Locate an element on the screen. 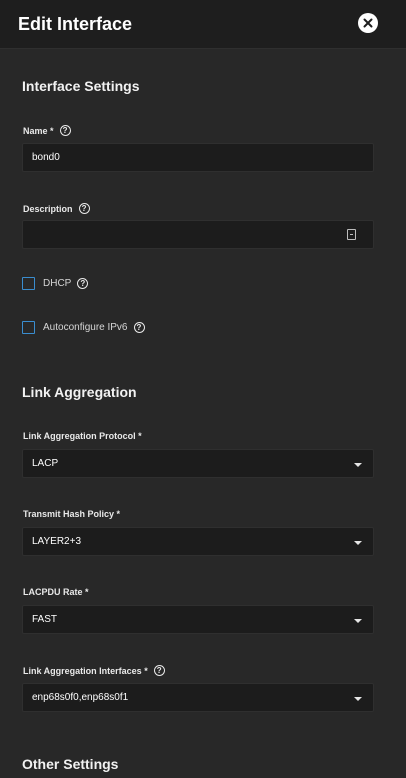 The image size is (406, 778). dhcp-row: DHCP ? is located at coordinates (55, 283).